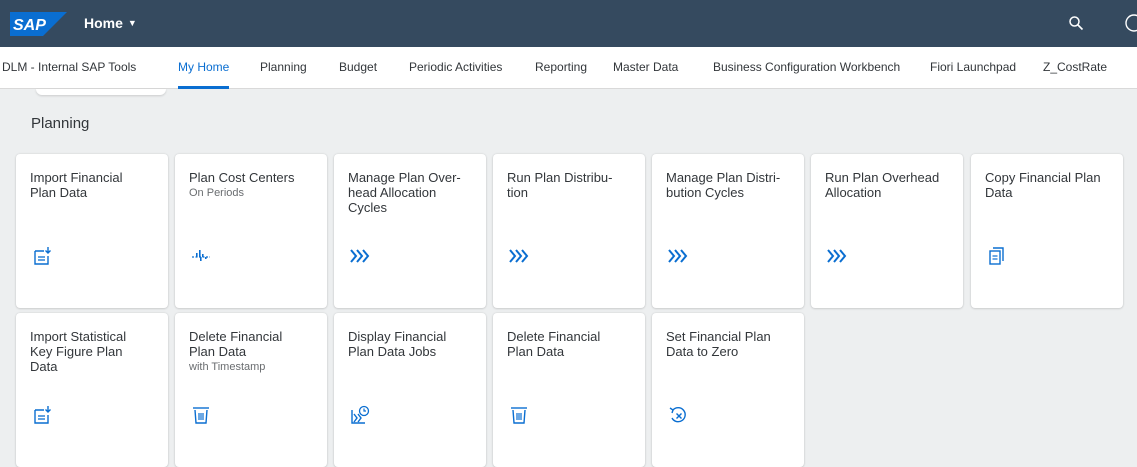  Describe the element at coordinates (561, 68) in the screenshot. I see `tab-reporting: Reporting` at that location.